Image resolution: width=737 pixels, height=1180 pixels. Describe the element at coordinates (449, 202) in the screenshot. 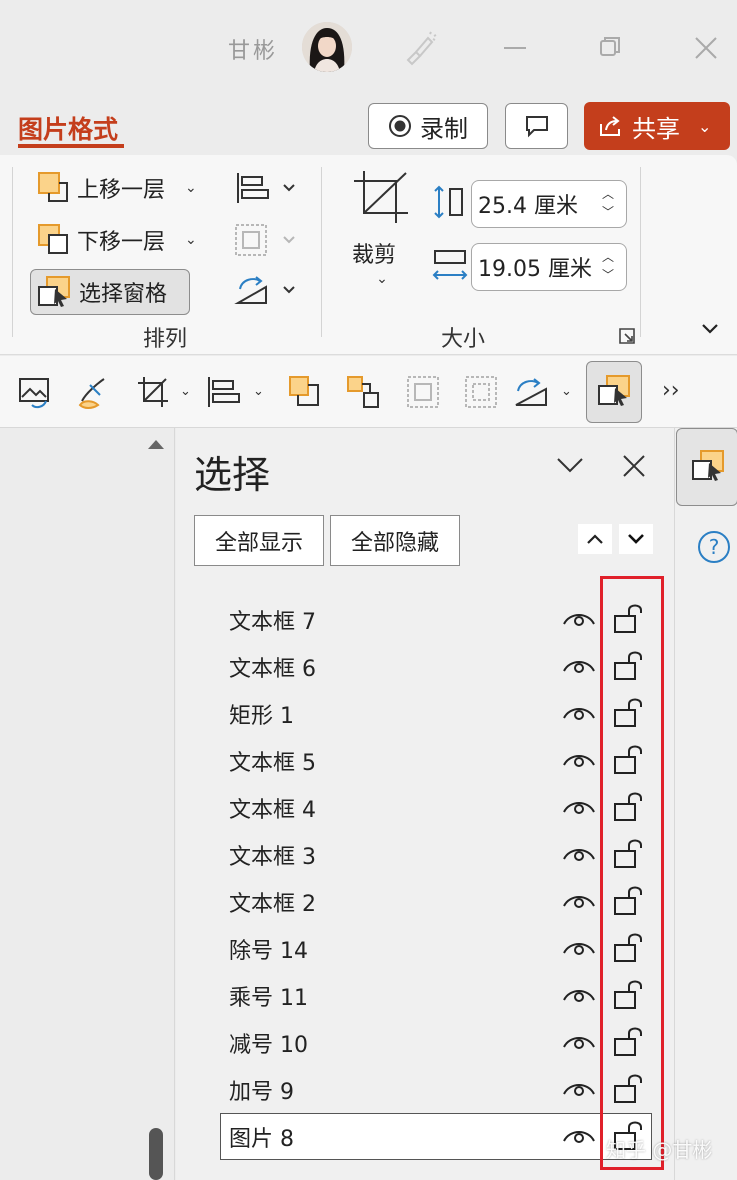

I see `height-icon` at that location.